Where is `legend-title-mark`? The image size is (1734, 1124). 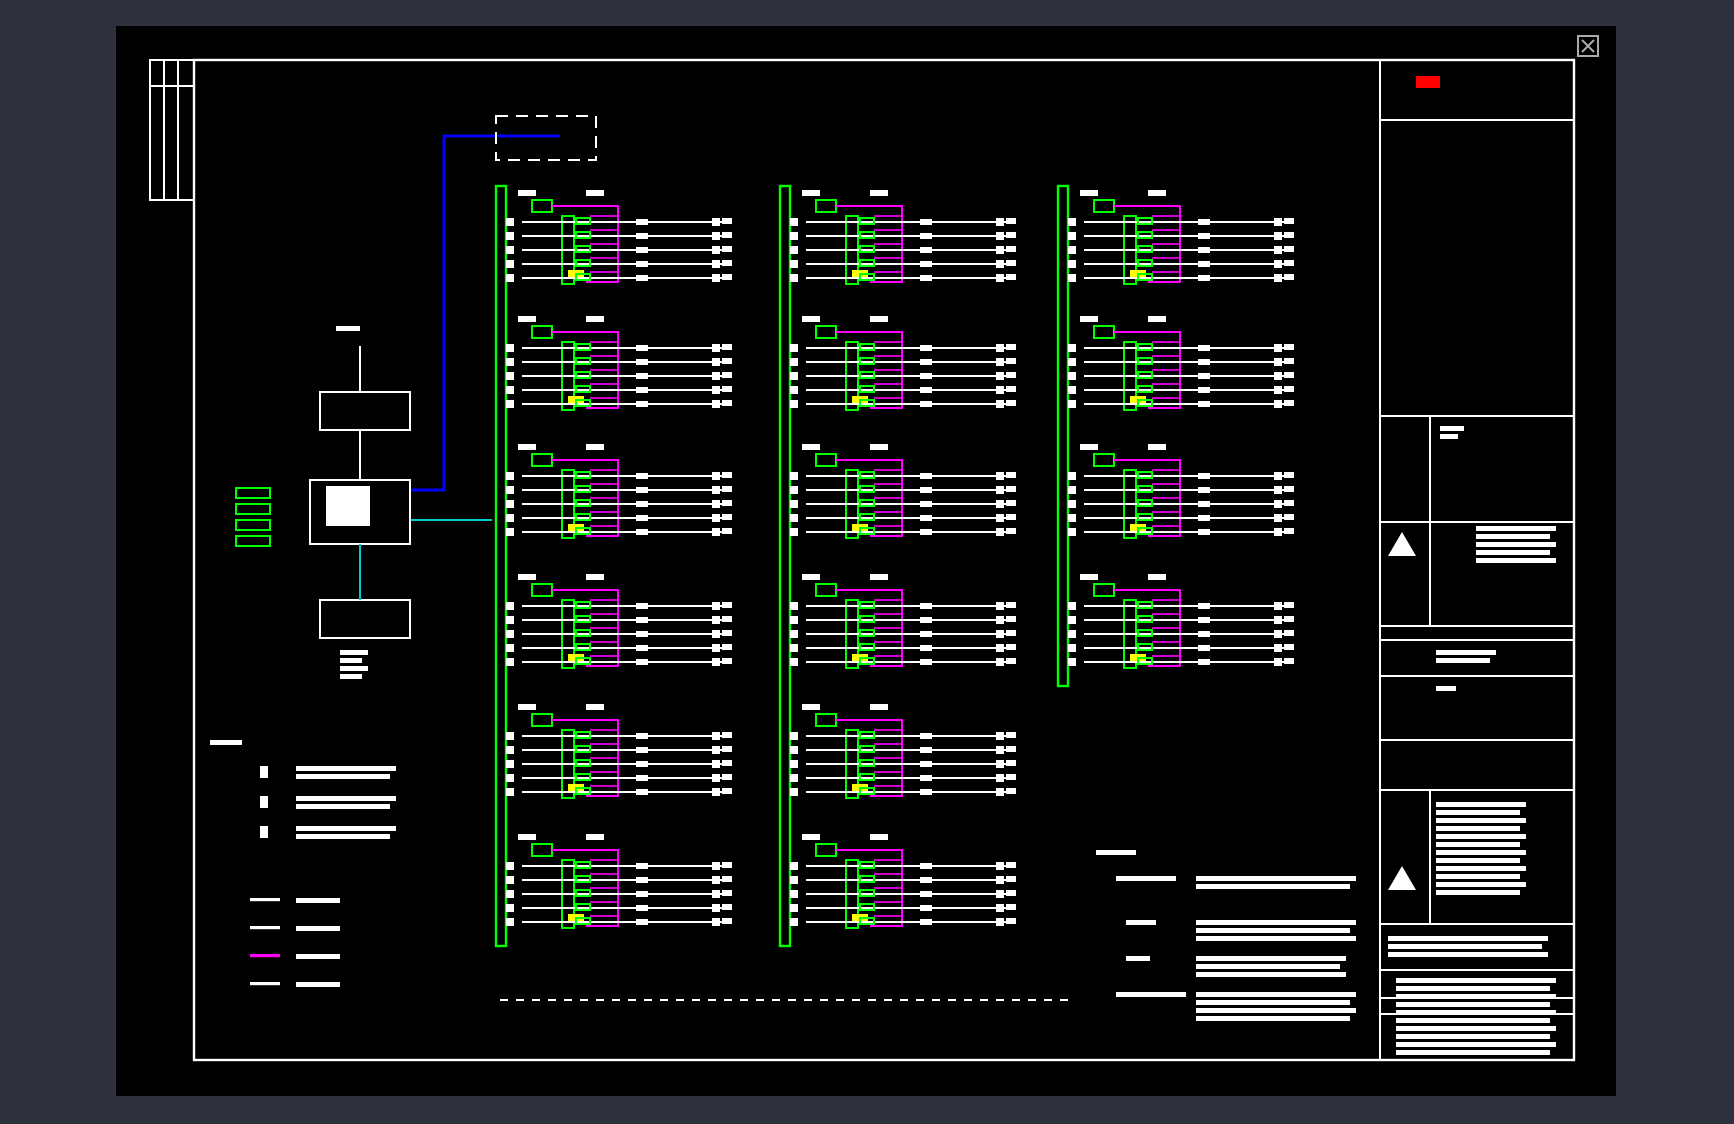 legend-title-mark is located at coordinates (226, 742).